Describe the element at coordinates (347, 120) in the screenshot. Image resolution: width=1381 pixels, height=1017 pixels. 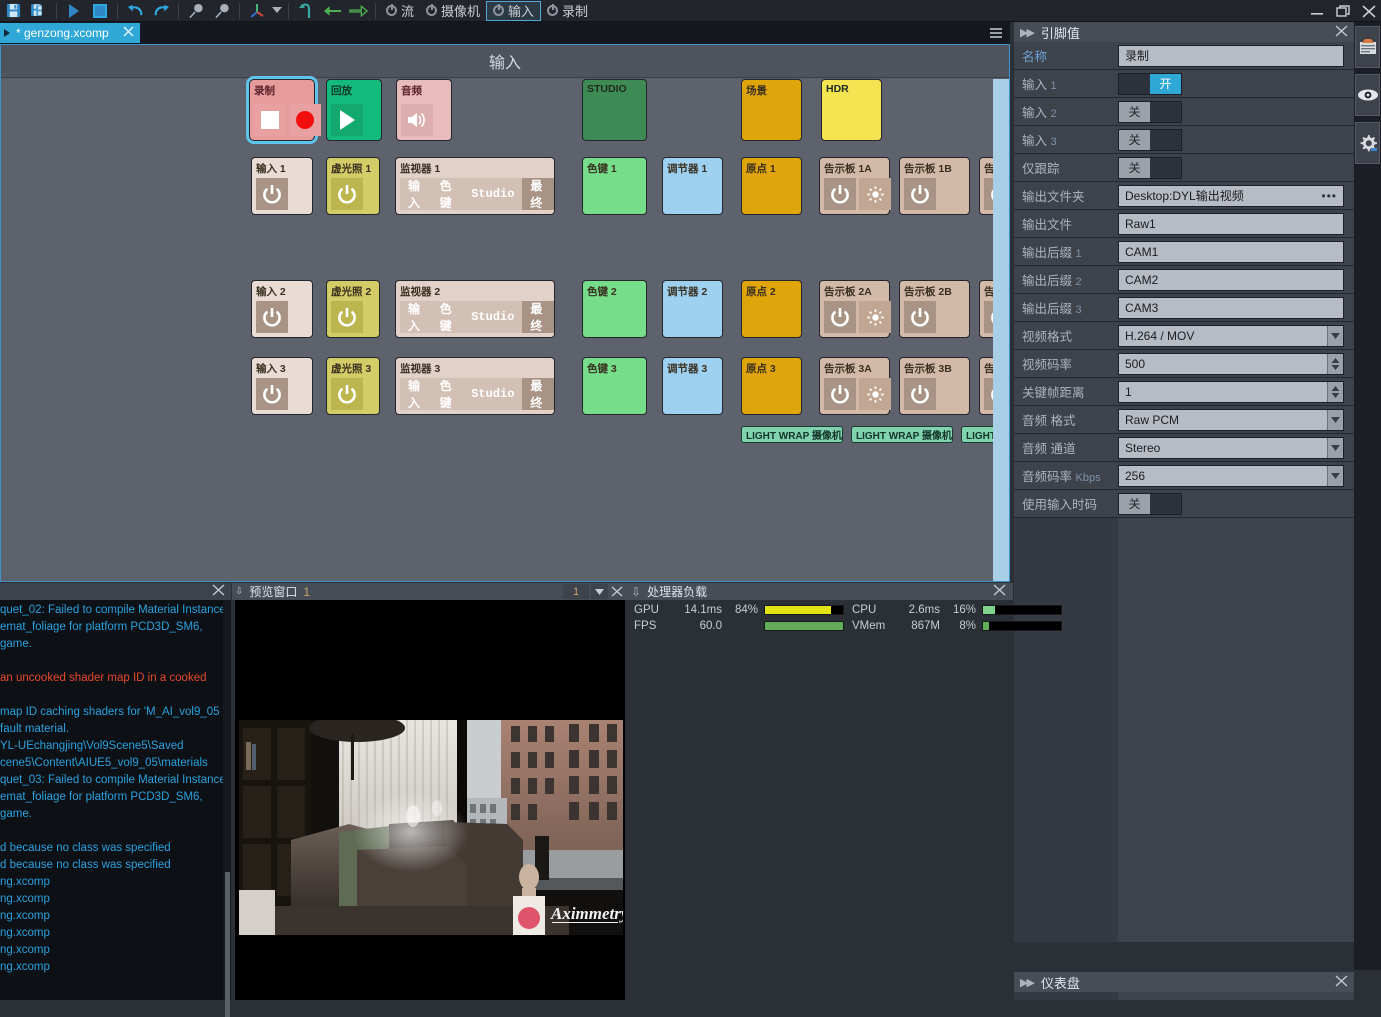
I see `play-button` at that location.